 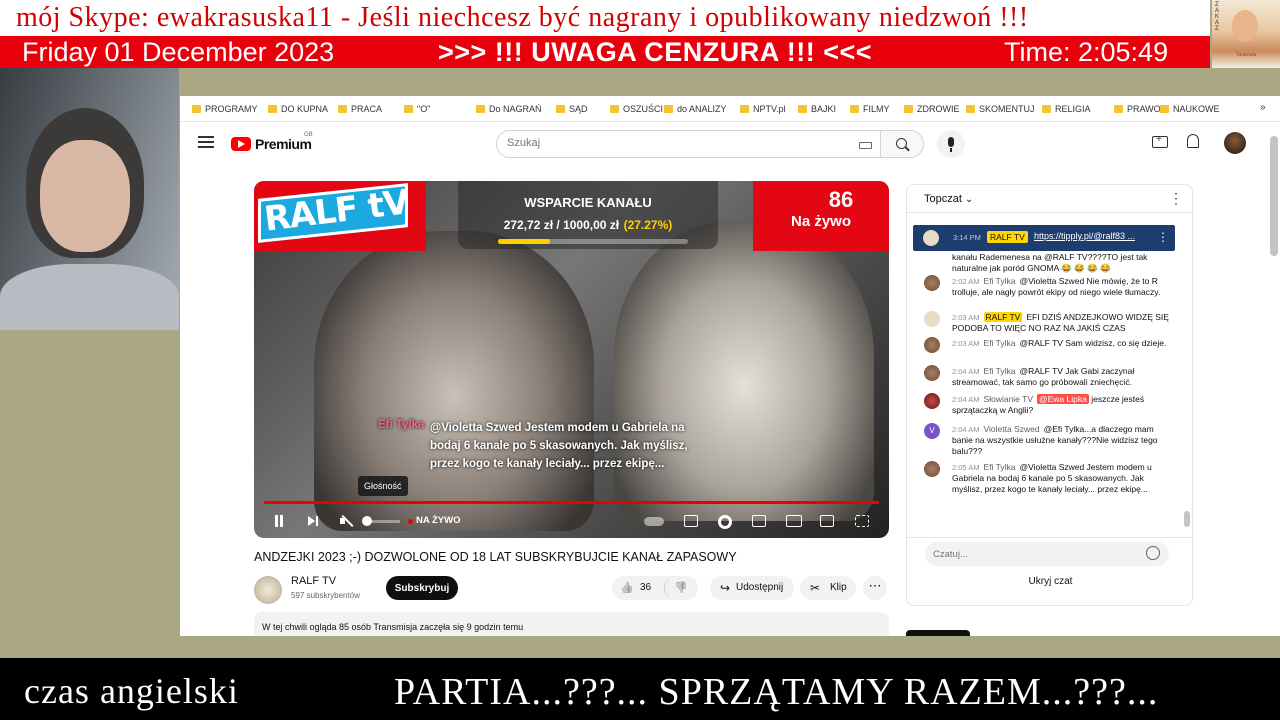 What do you see at coordinates (1193, 141) in the screenshot?
I see `notifications-bell-icon` at bounding box center [1193, 141].